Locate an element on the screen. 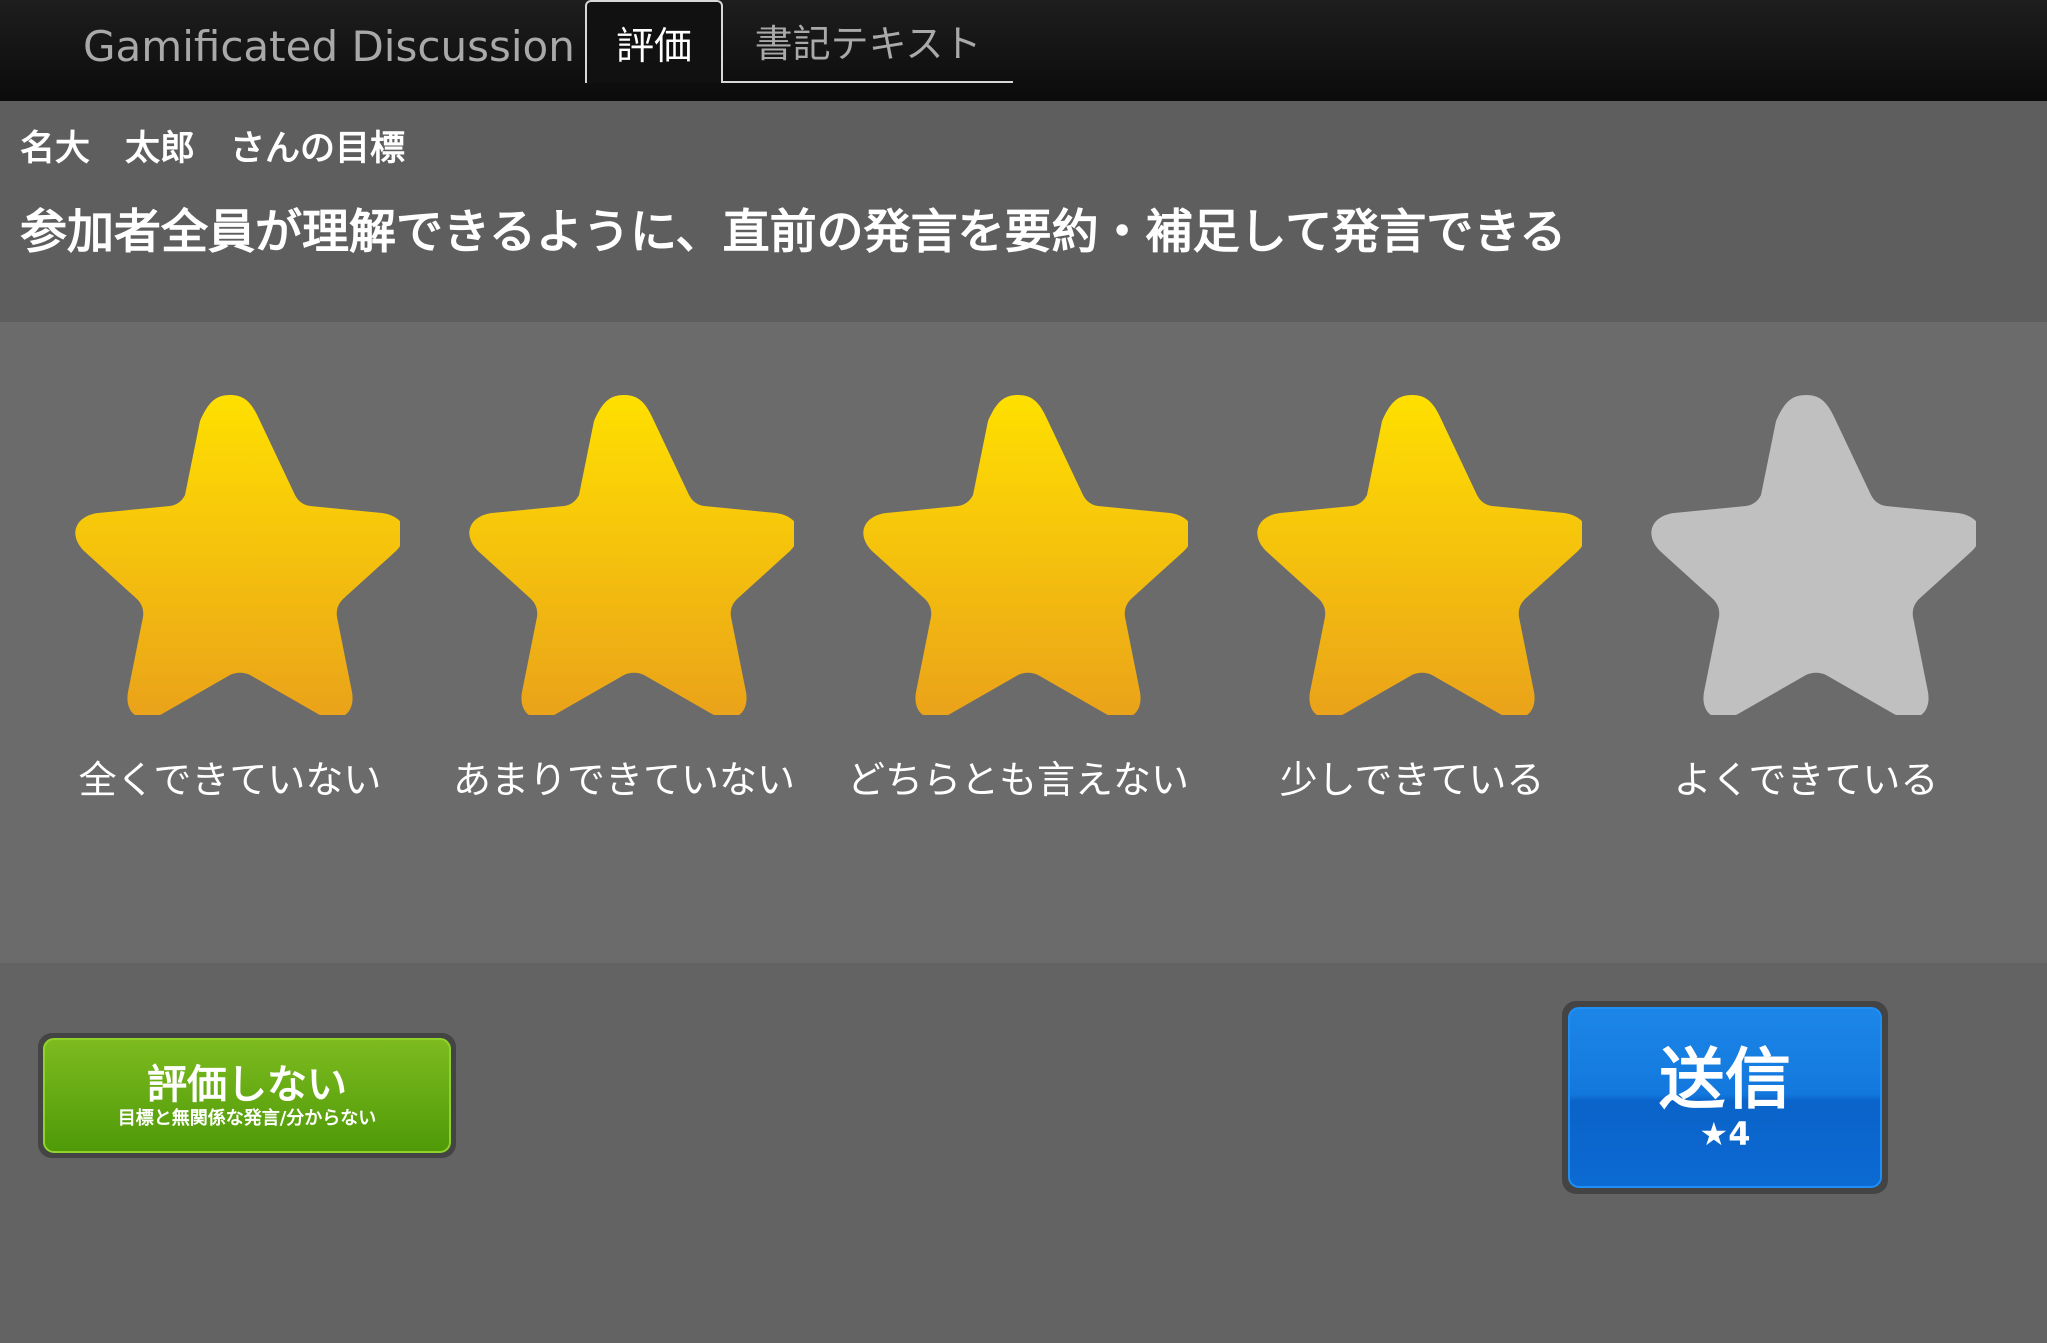  send-button: 送信 ★4 is located at coordinates (1725, 1097).